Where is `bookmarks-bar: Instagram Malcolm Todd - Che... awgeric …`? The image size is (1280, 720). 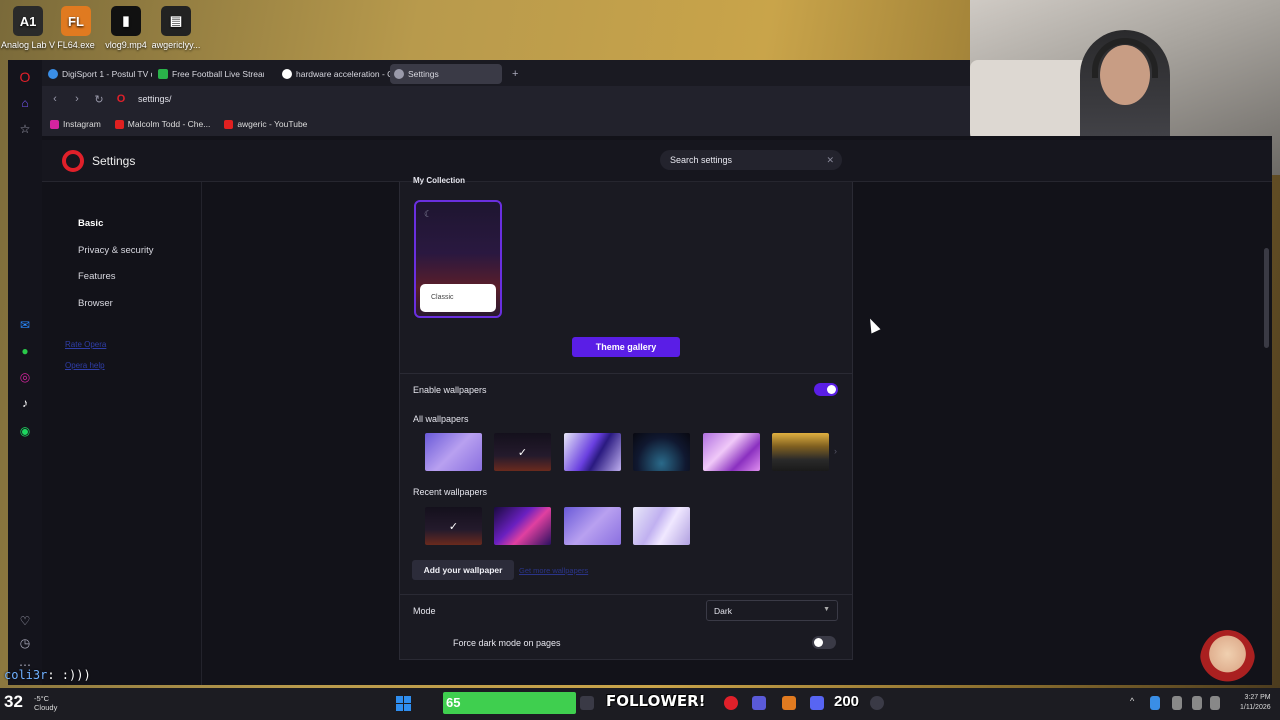 bookmarks-bar: Instagram Malcolm Todd - Che... awgeric … is located at coordinates (506, 124).